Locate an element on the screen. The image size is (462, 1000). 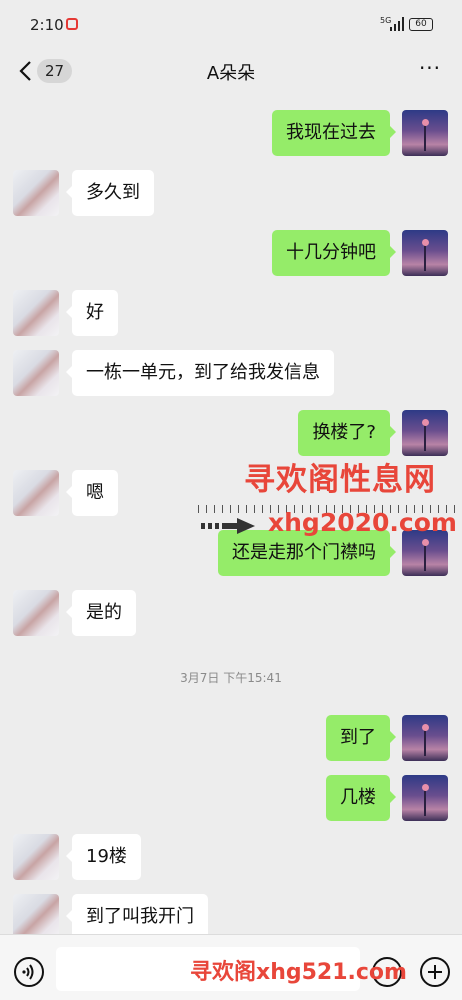
message-sent: 几楼 is located at coordinates (387, 798).